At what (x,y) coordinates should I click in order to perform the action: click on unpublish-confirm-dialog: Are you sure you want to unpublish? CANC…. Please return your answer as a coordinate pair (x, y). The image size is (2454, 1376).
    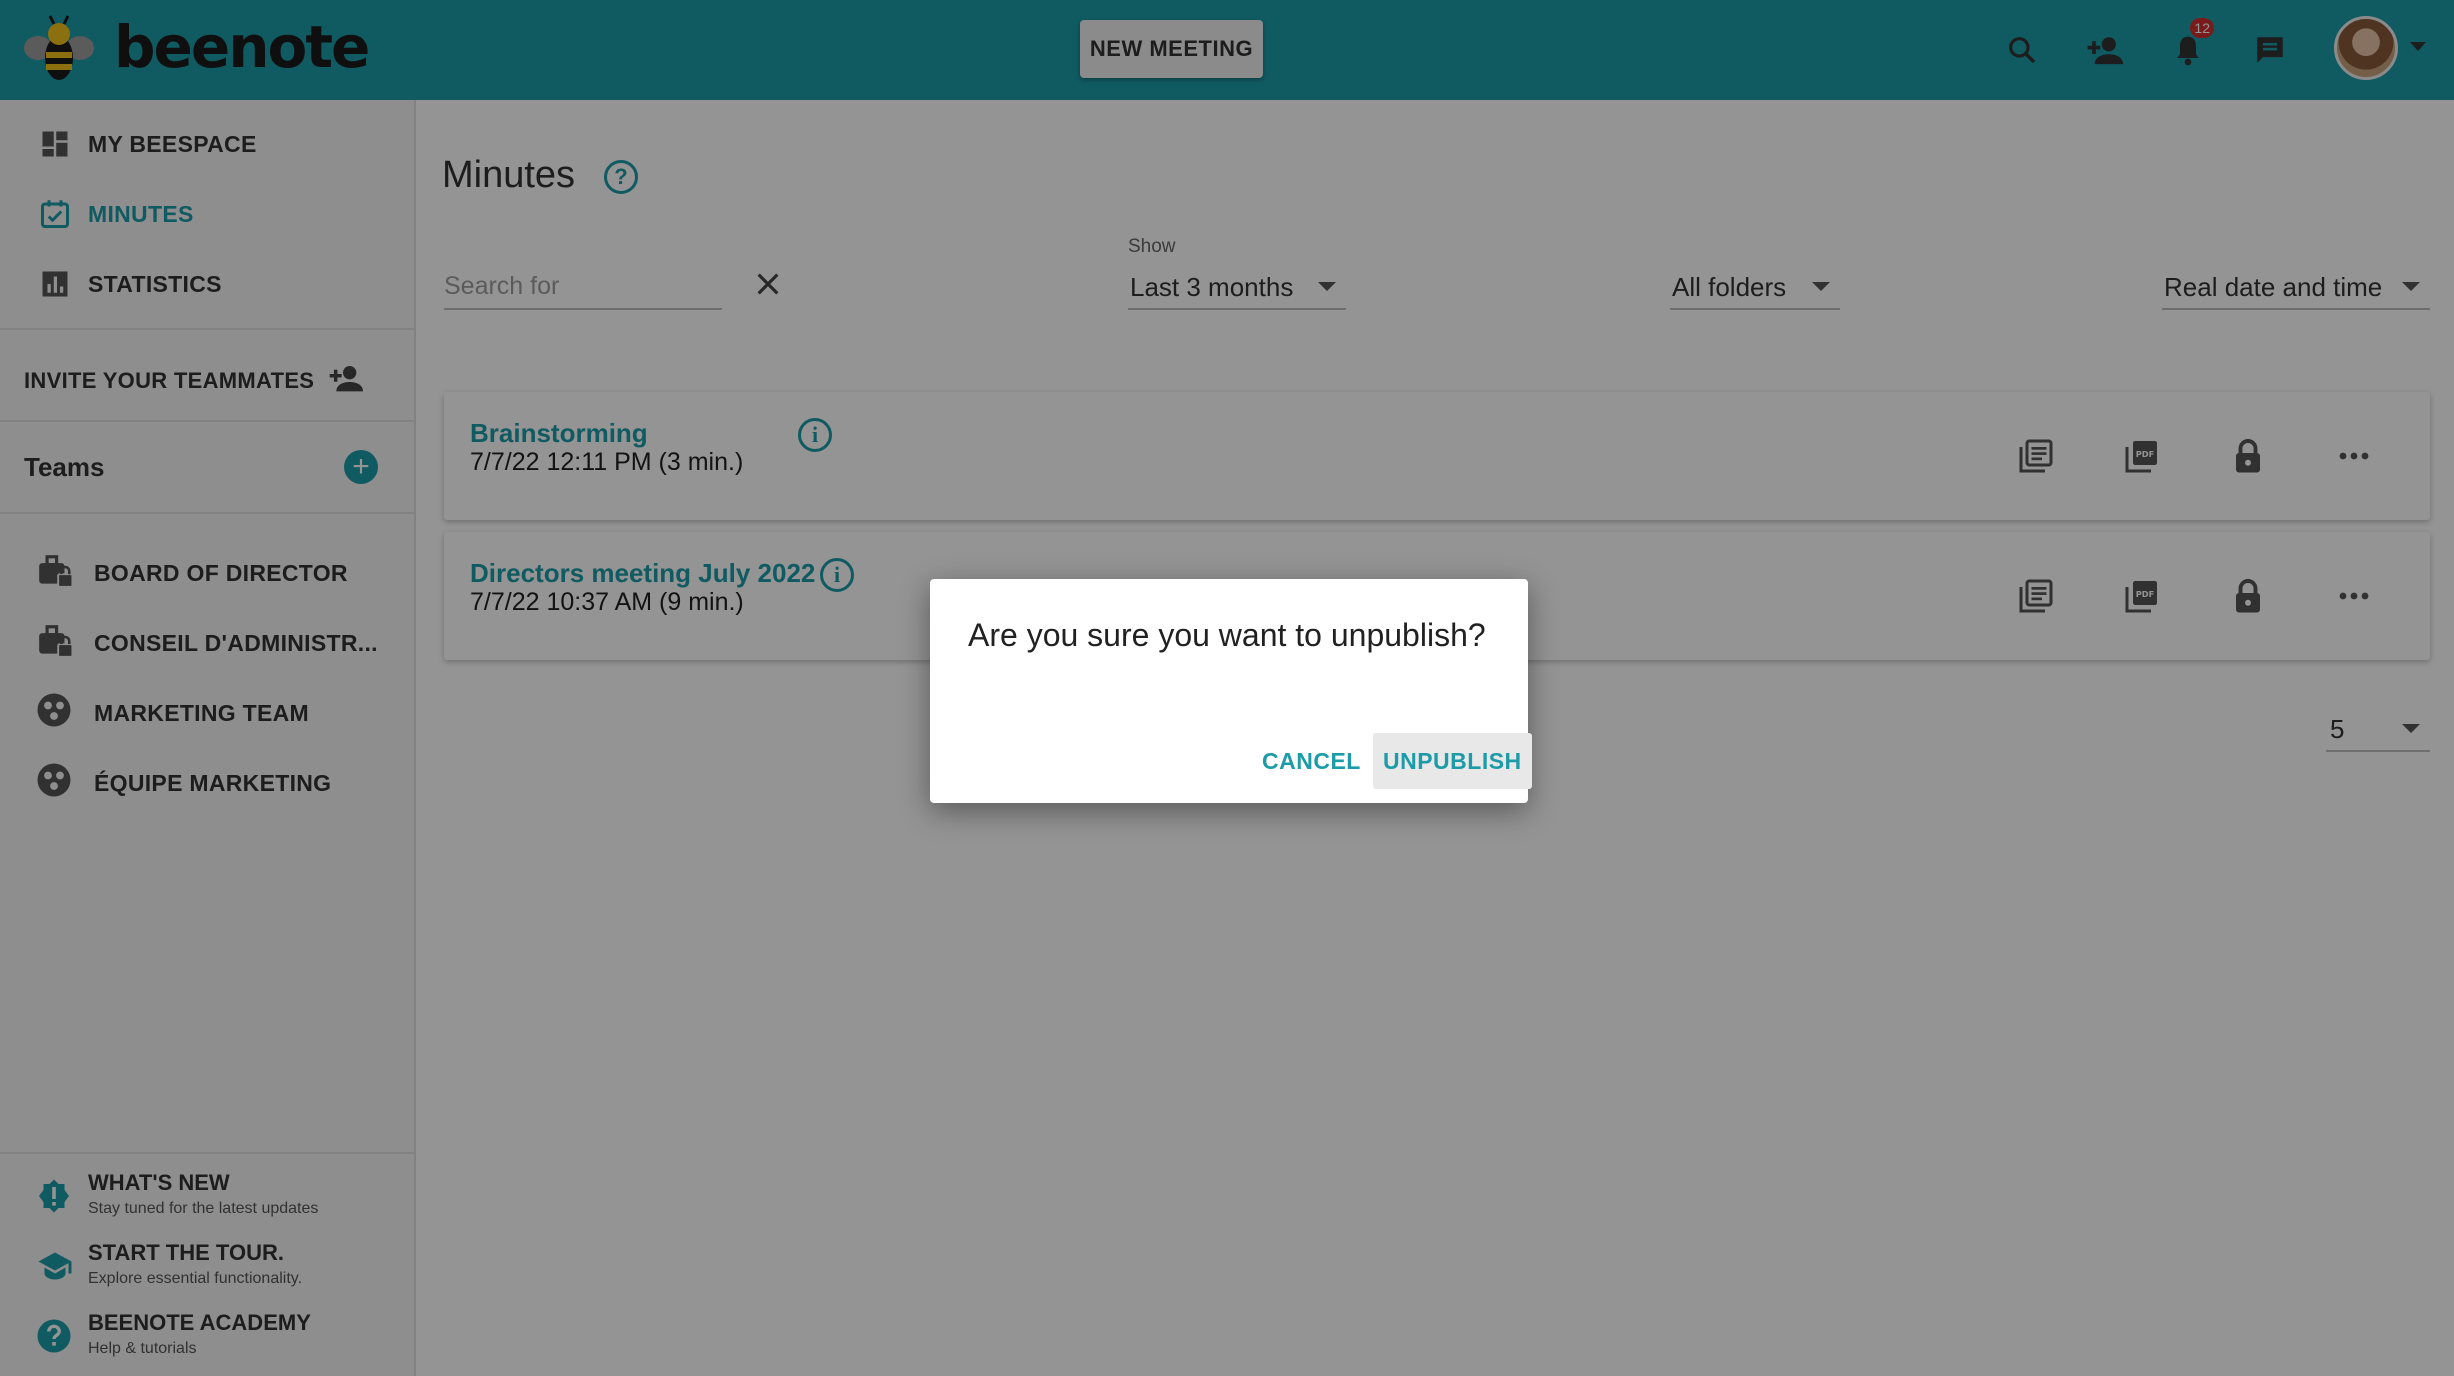
    Looking at the image, I should click on (1231, 691).